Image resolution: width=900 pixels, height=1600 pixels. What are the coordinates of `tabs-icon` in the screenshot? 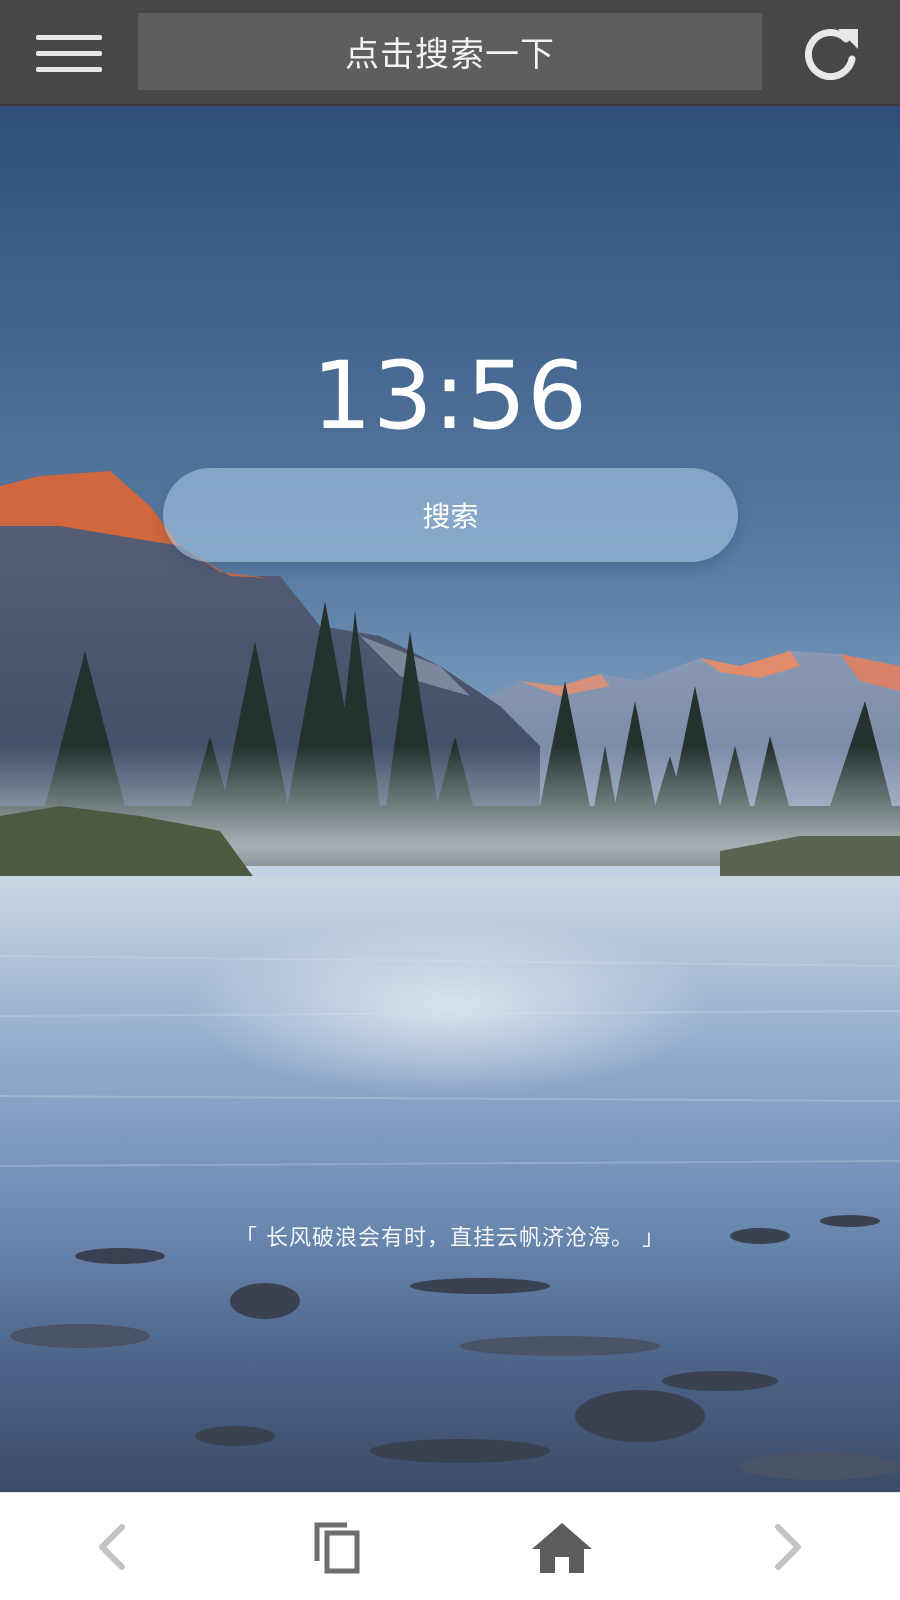 It's located at (337, 1548).